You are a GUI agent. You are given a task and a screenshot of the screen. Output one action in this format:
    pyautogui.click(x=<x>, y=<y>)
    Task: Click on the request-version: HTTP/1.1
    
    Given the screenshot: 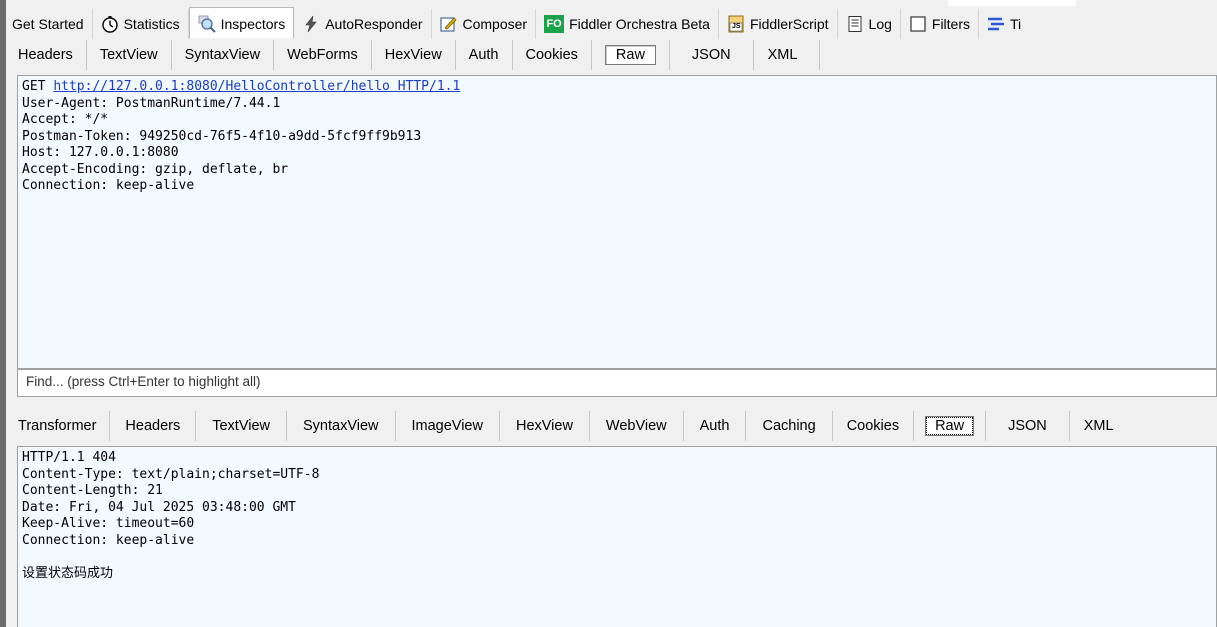 What is the action you would take?
    pyautogui.click(x=429, y=86)
    